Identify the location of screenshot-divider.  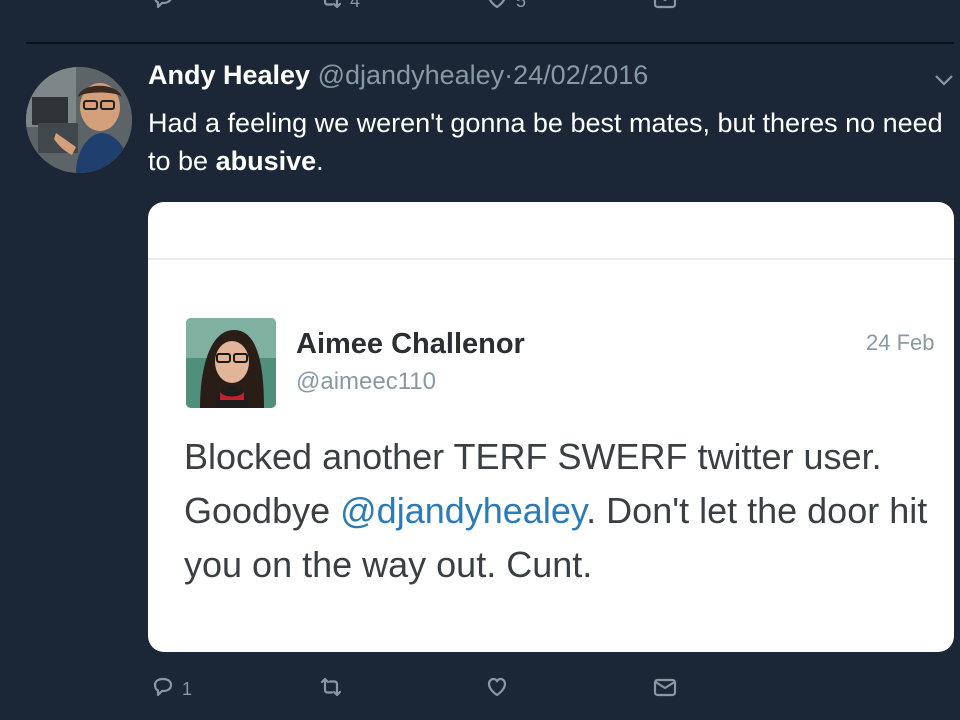
(551, 259).